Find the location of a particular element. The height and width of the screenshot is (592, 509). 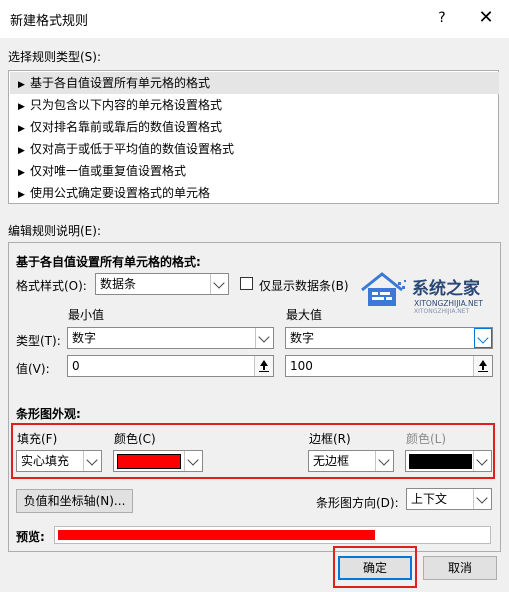

bar-direction-select: 上下文 is located at coordinates (449, 499).